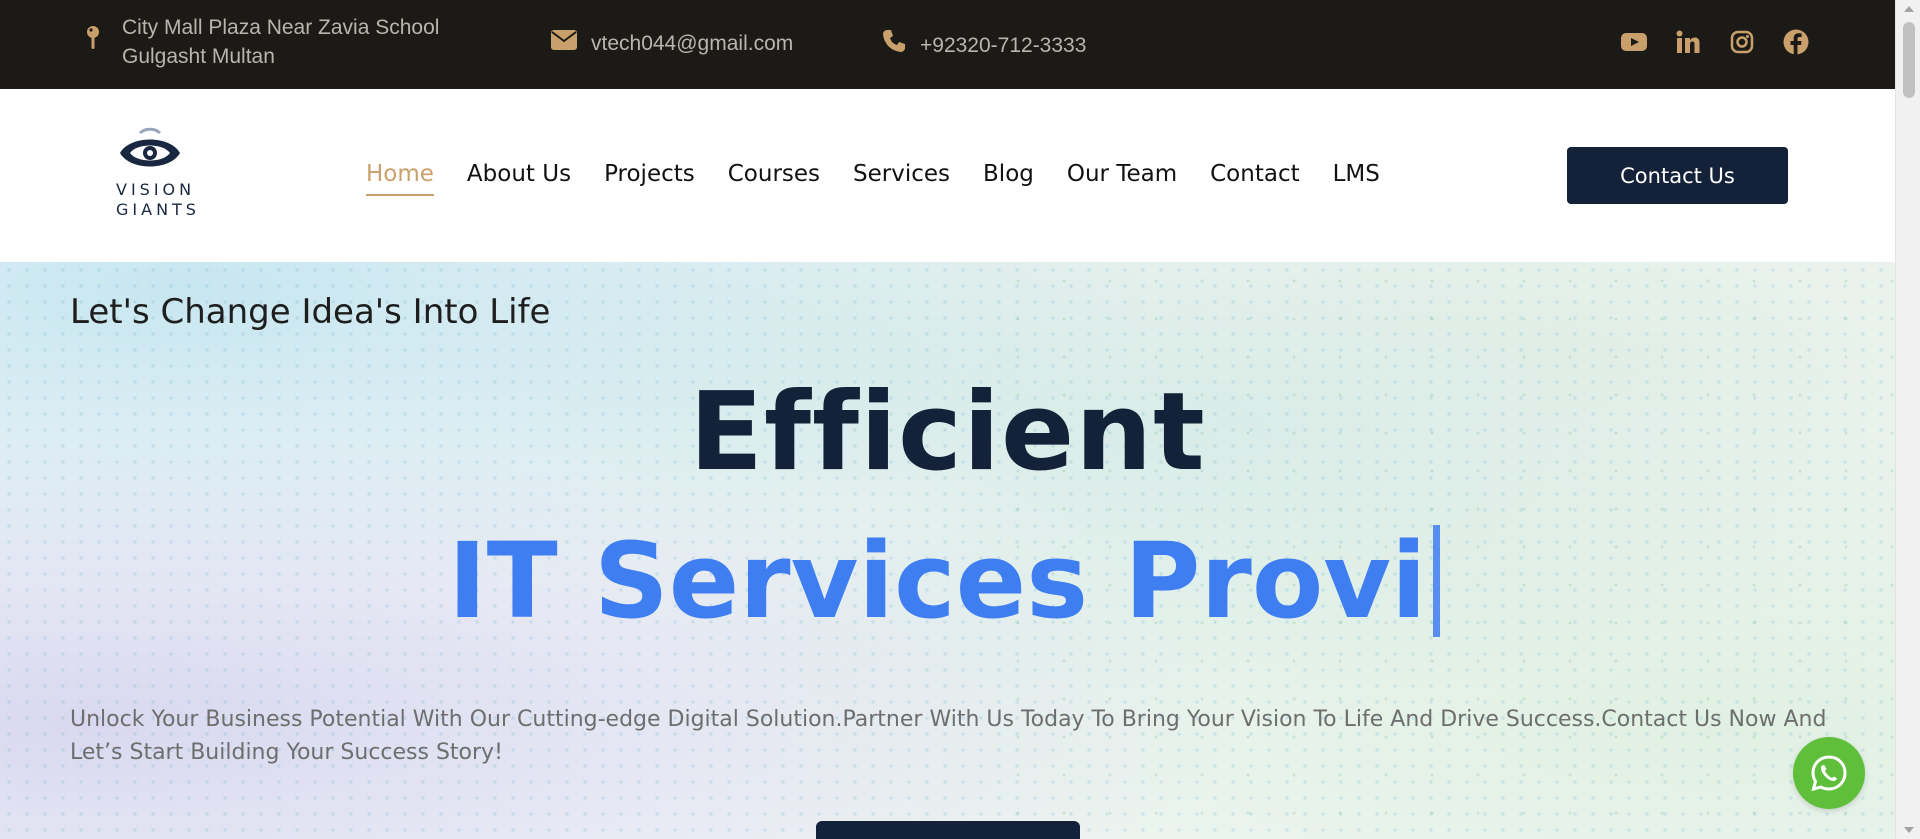 The height and width of the screenshot is (839, 1920). I want to click on logo-text-giants: GIANTS, so click(158, 209).